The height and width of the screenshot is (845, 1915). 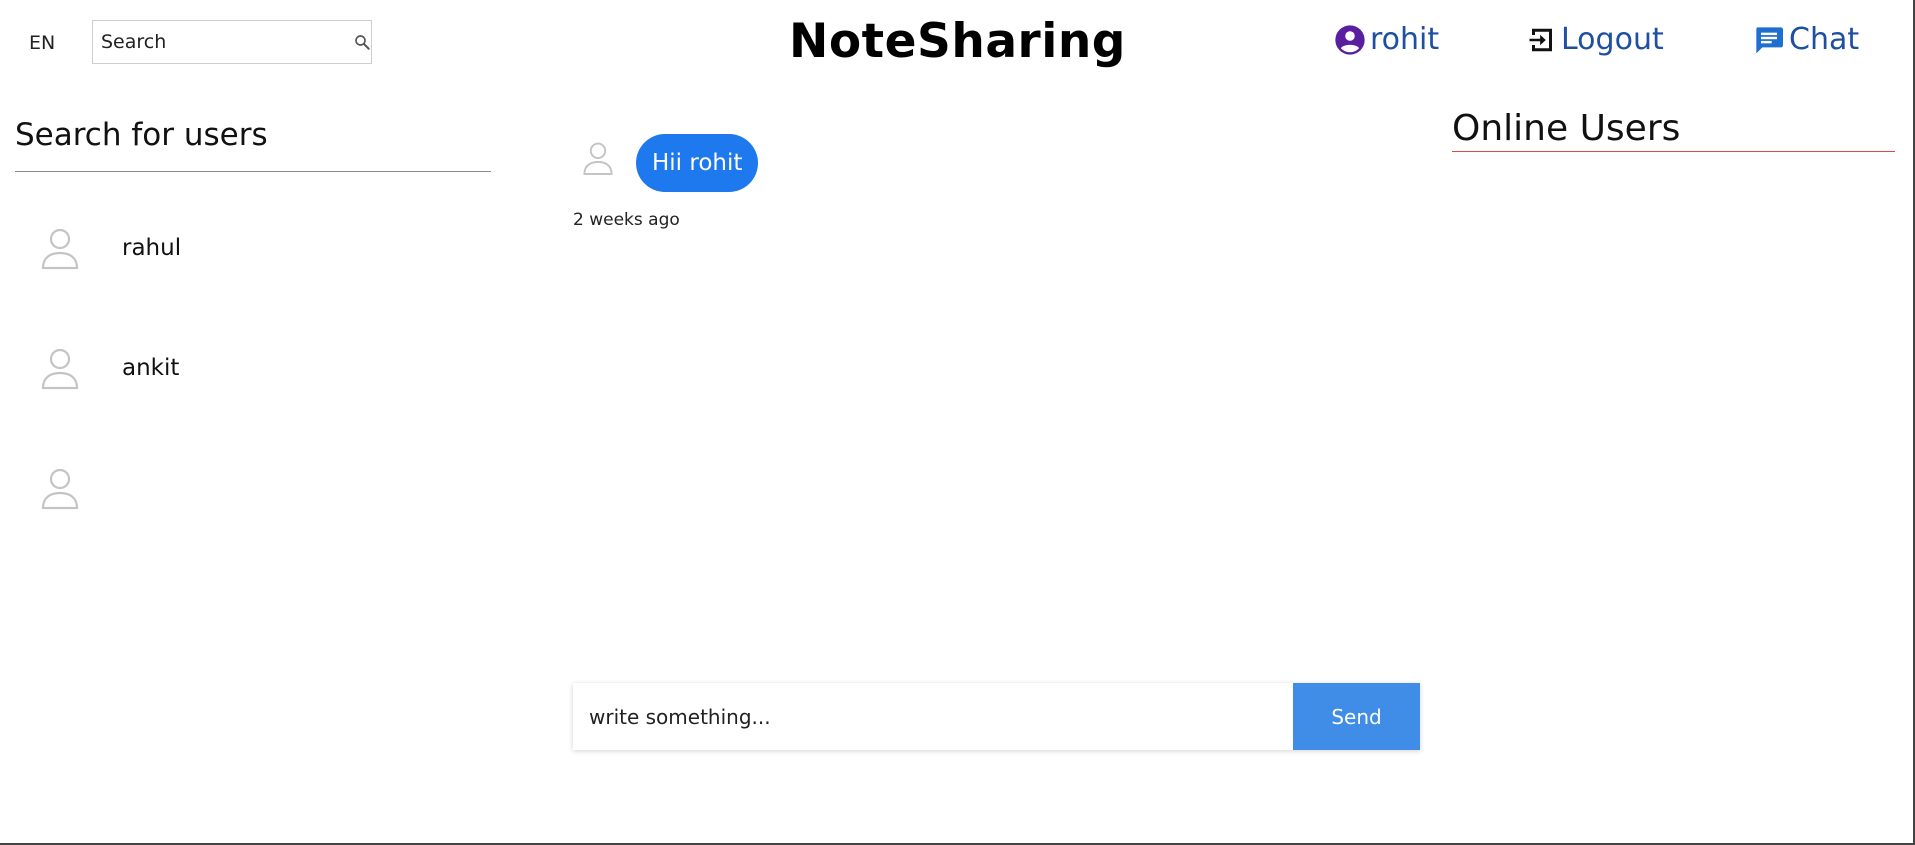 I want to click on message-input, so click(x=933, y=716).